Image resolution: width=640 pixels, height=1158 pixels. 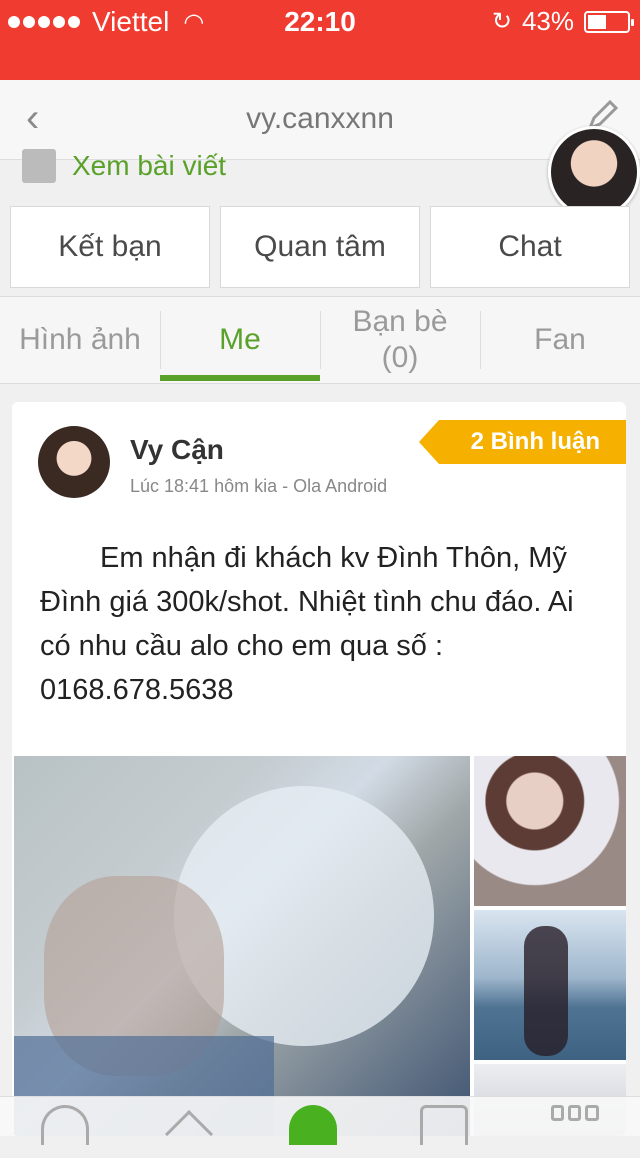 I want to click on rotation-lock-icon: ↻, so click(x=501, y=21).